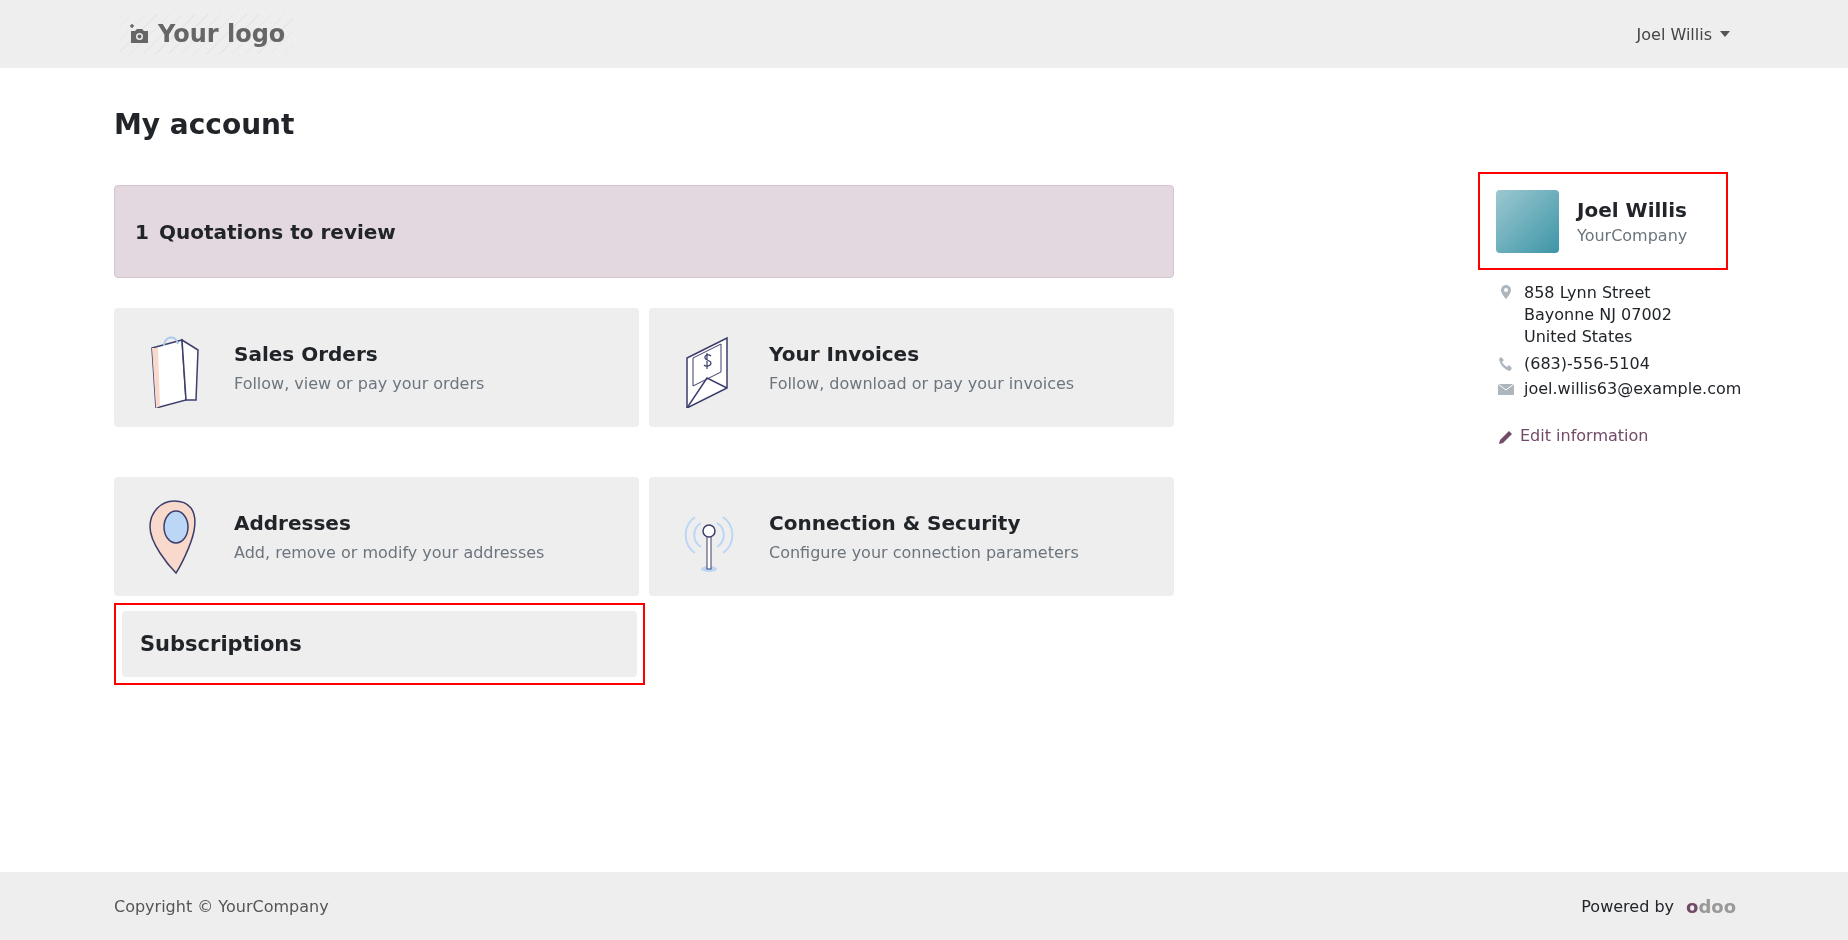 Image resolution: width=1848 pixels, height=940 pixels. Describe the element at coordinates (924, 552) in the screenshot. I see `card-subtitle: Configure your connection parameters` at that location.